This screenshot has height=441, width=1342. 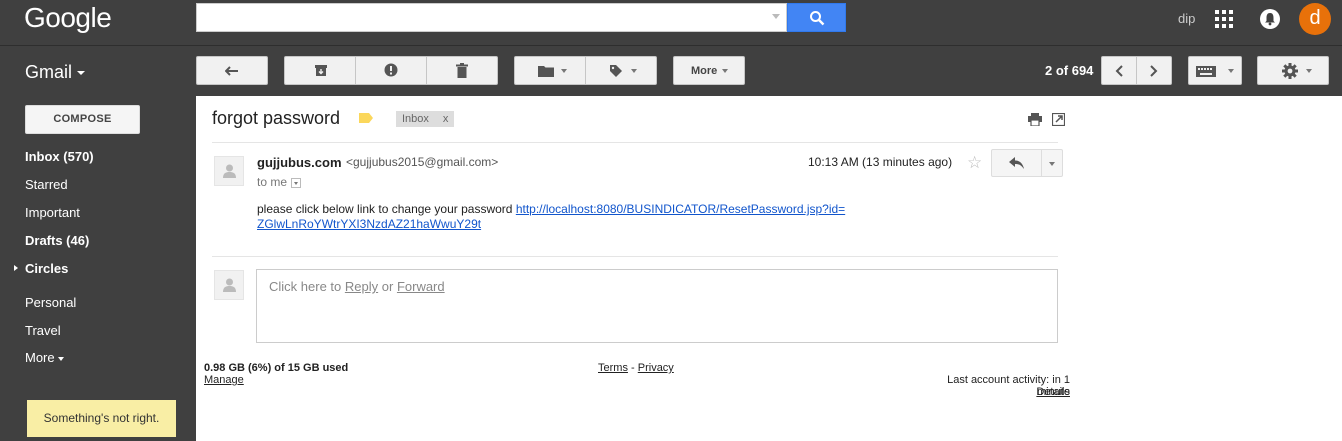 I want to click on reply-arrow-icon, so click(x=1016, y=163).